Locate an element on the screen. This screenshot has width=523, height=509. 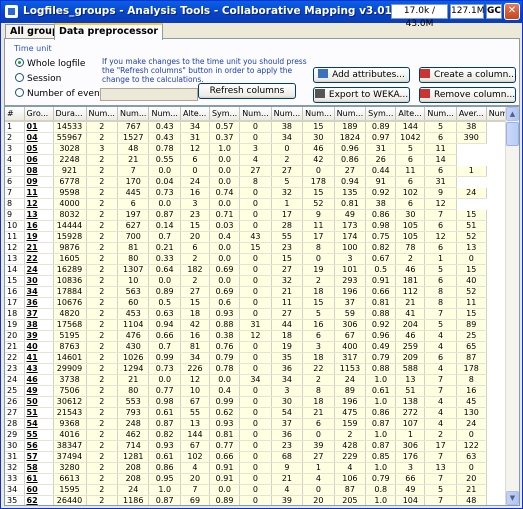
table-cell: 37494 is located at coordinates (70, 457).